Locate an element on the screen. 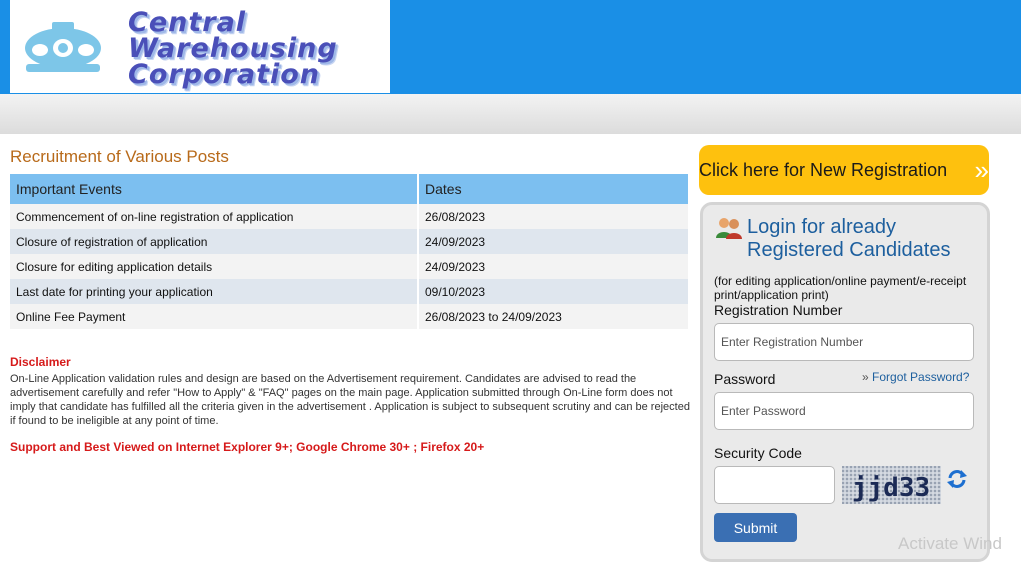 Image resolution: width=1021 pixels, height=562 pixels. captcha-text: jjd33 is located at coordinates (891, 488).